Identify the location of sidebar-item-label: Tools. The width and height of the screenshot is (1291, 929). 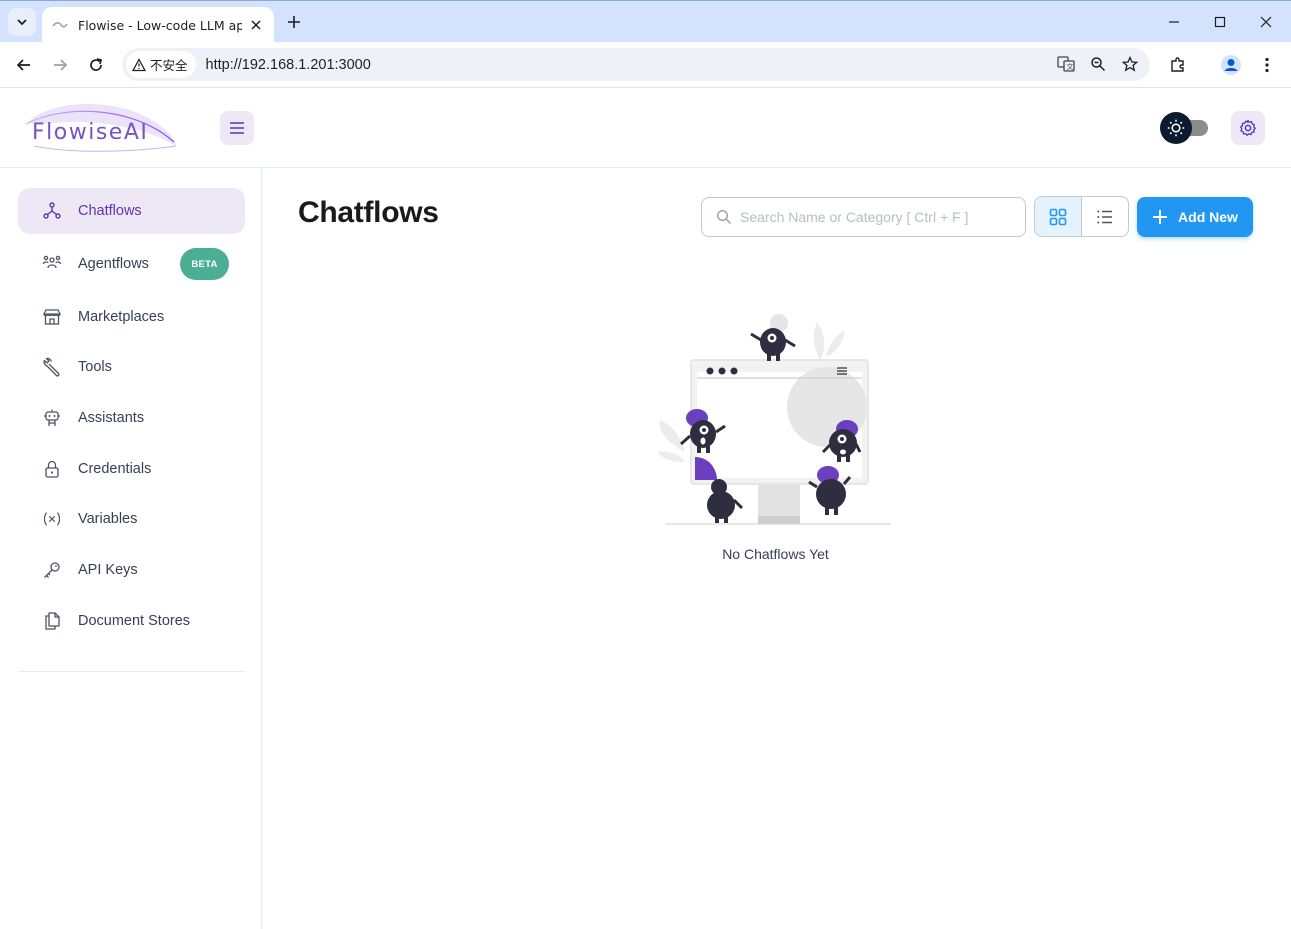
(95, 367).